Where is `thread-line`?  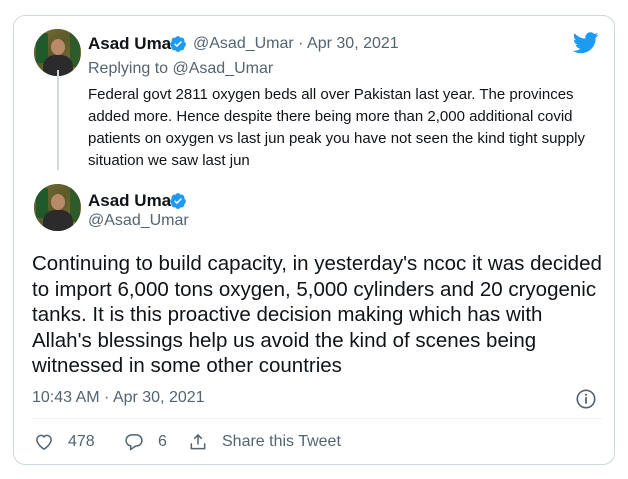 thread-line is located at coordinates (58, 120).